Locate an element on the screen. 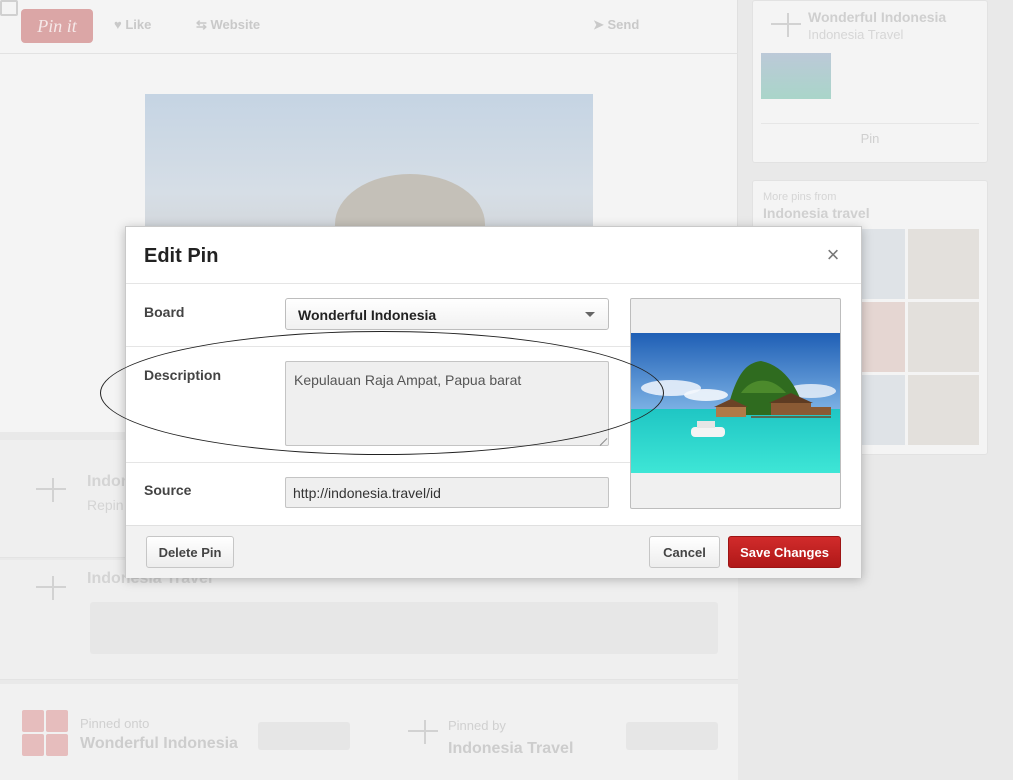 Image resolution: width=1013 pixels, height=780 pixels. sidebar-board-thumb is located at coordinates (796, 76).